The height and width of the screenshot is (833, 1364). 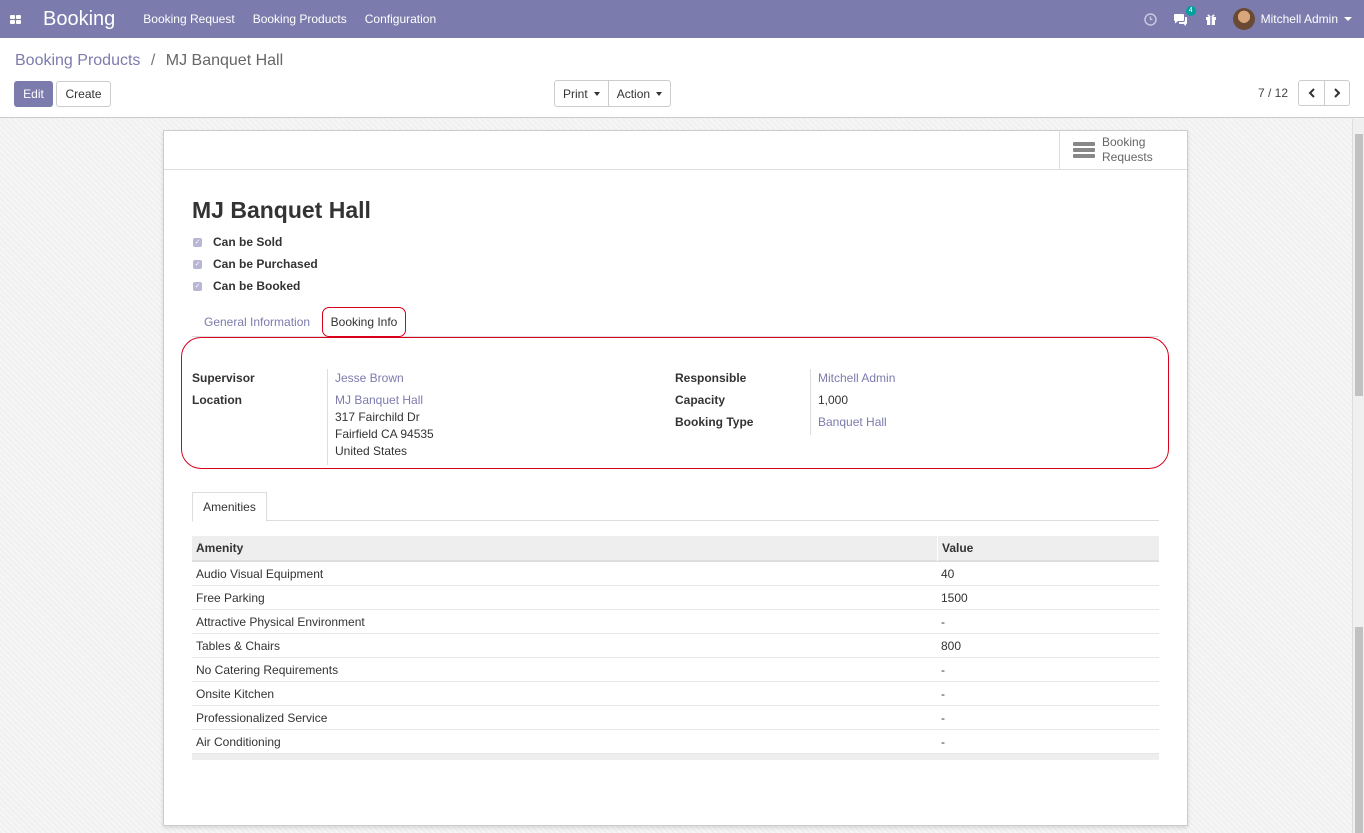 I want to click on sidebar-actions: Print Action, so click(x=613, y=93).